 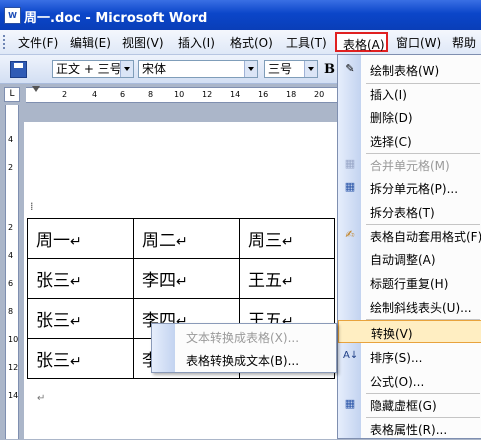 I want to click on menu-tools: 工具(T), so click(x=306, y=42).